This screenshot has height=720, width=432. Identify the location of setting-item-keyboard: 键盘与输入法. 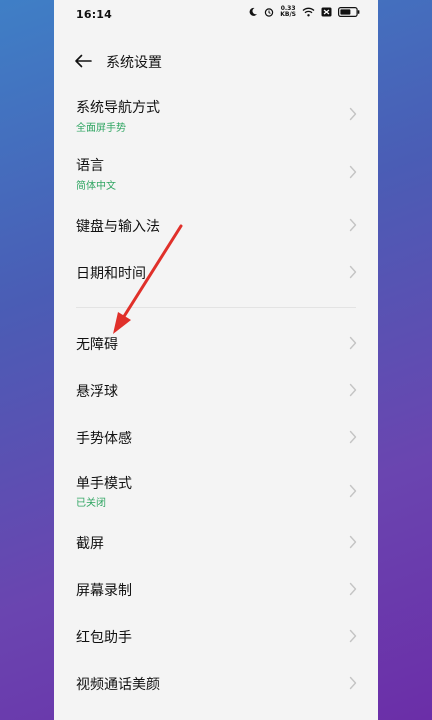
(216, 225).